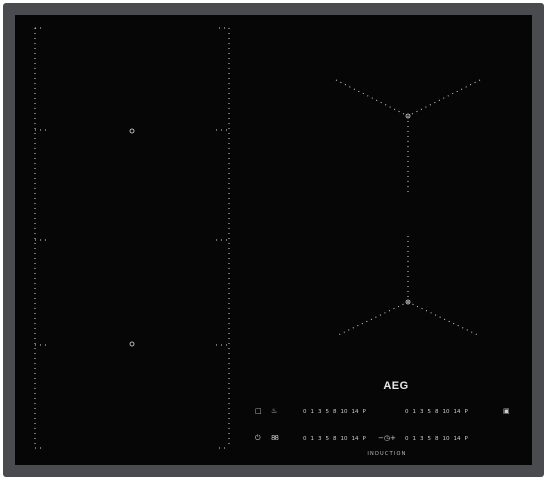 Image resolution: width=547 pixels, height=480 pixels. I want to click on power-scale-front-left: 0 1 3 5 8 10 14 P, so click(334, 412).